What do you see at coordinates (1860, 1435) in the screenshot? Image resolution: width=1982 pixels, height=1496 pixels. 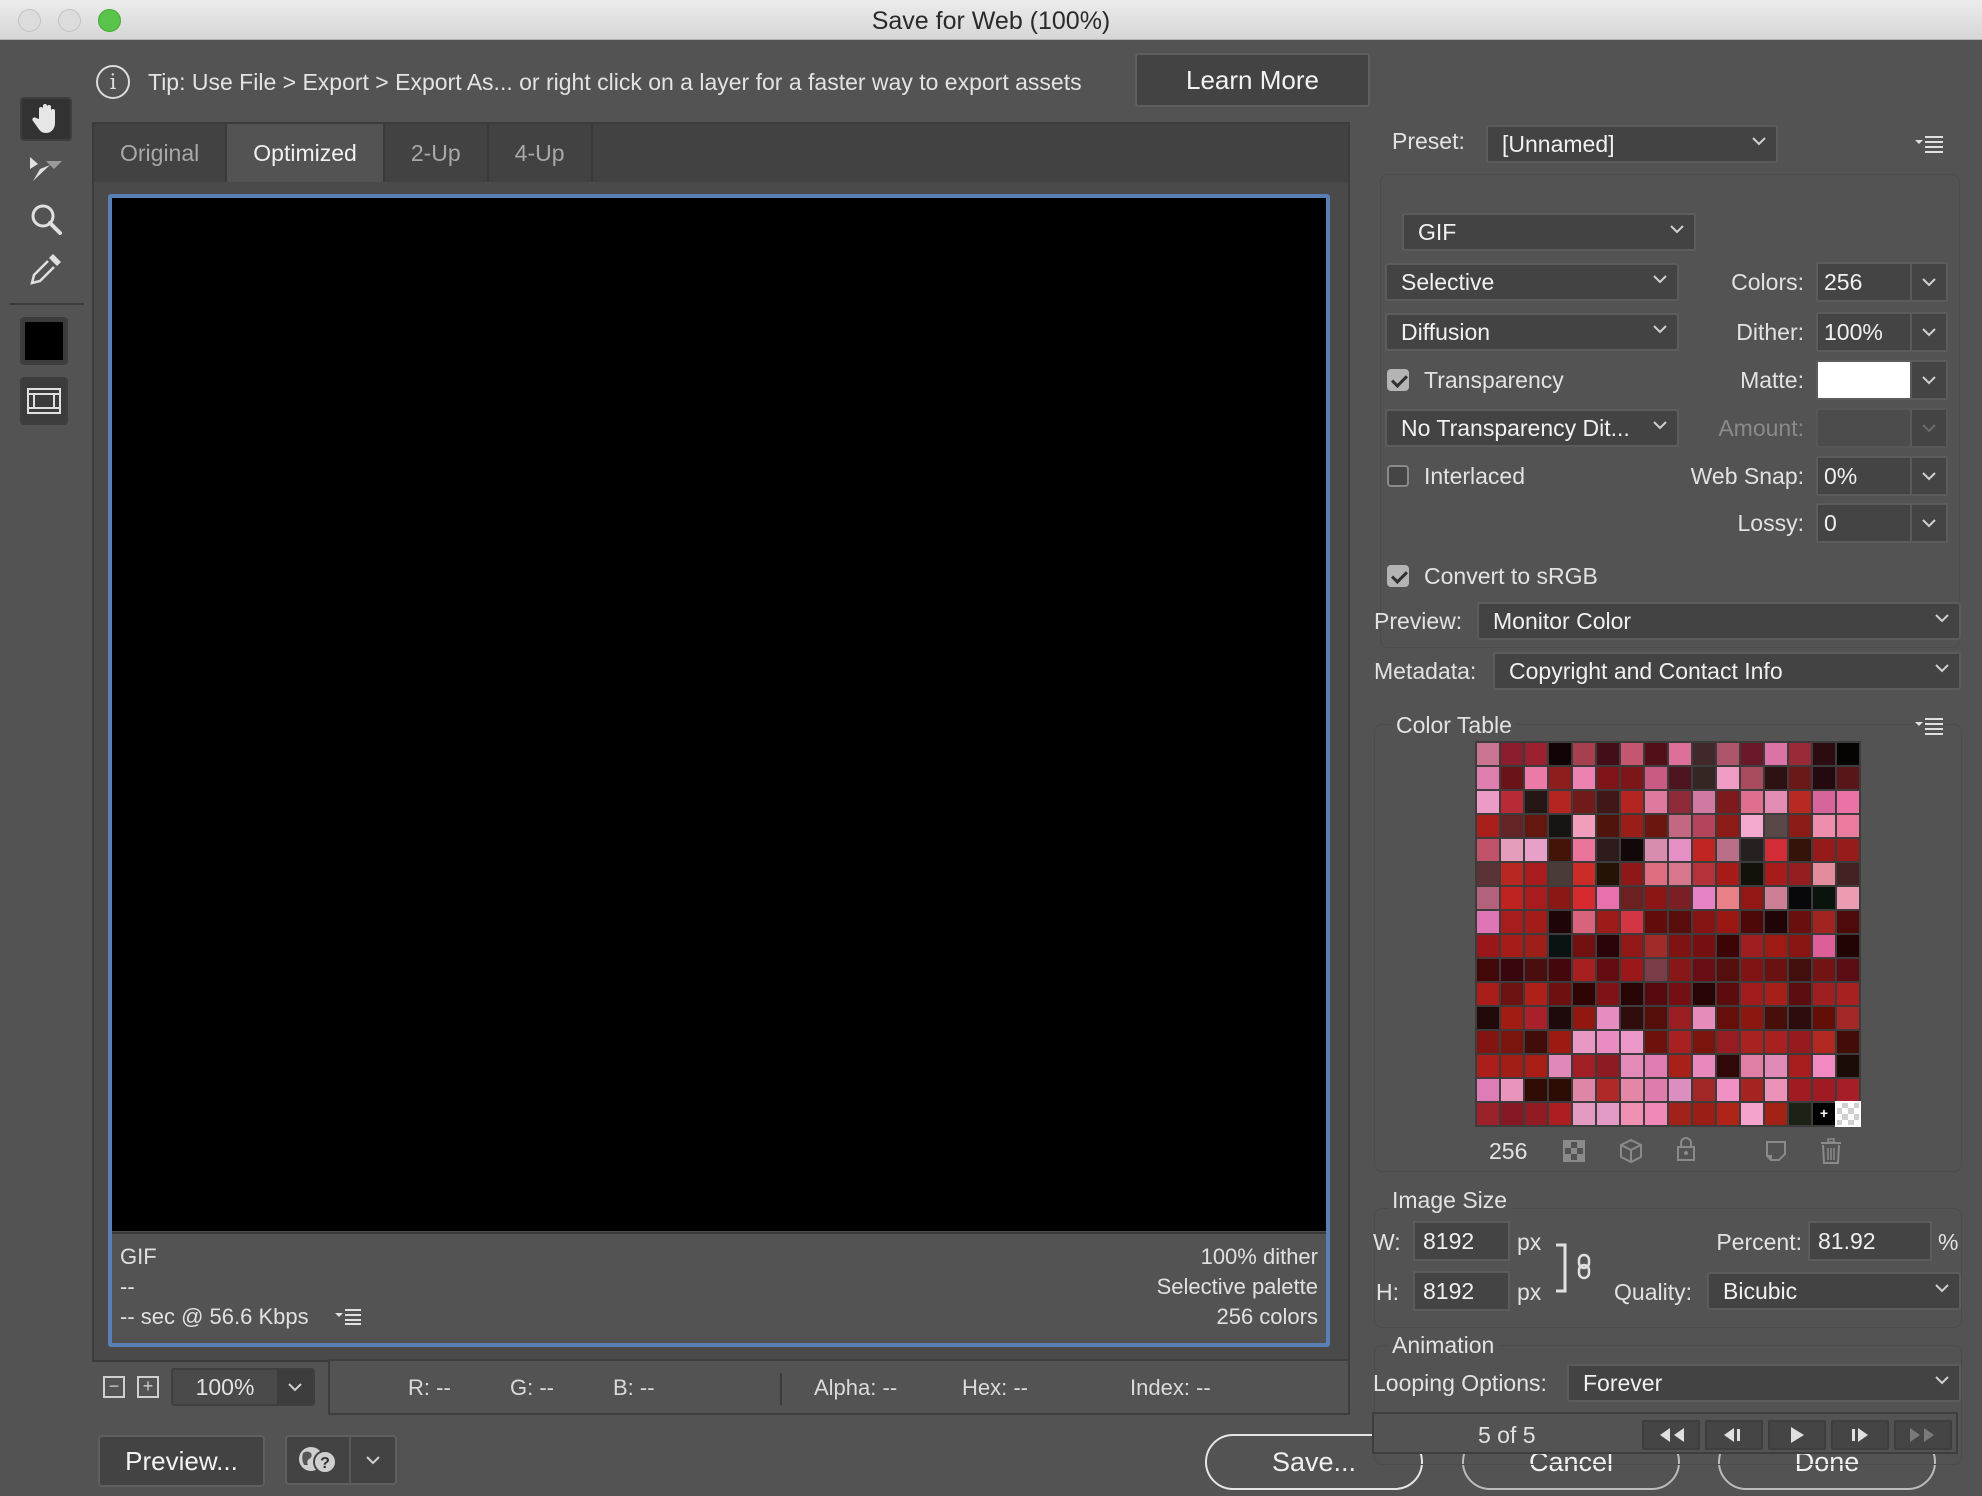 I see `next-frame-button` at bounding box center [1860, 1435].